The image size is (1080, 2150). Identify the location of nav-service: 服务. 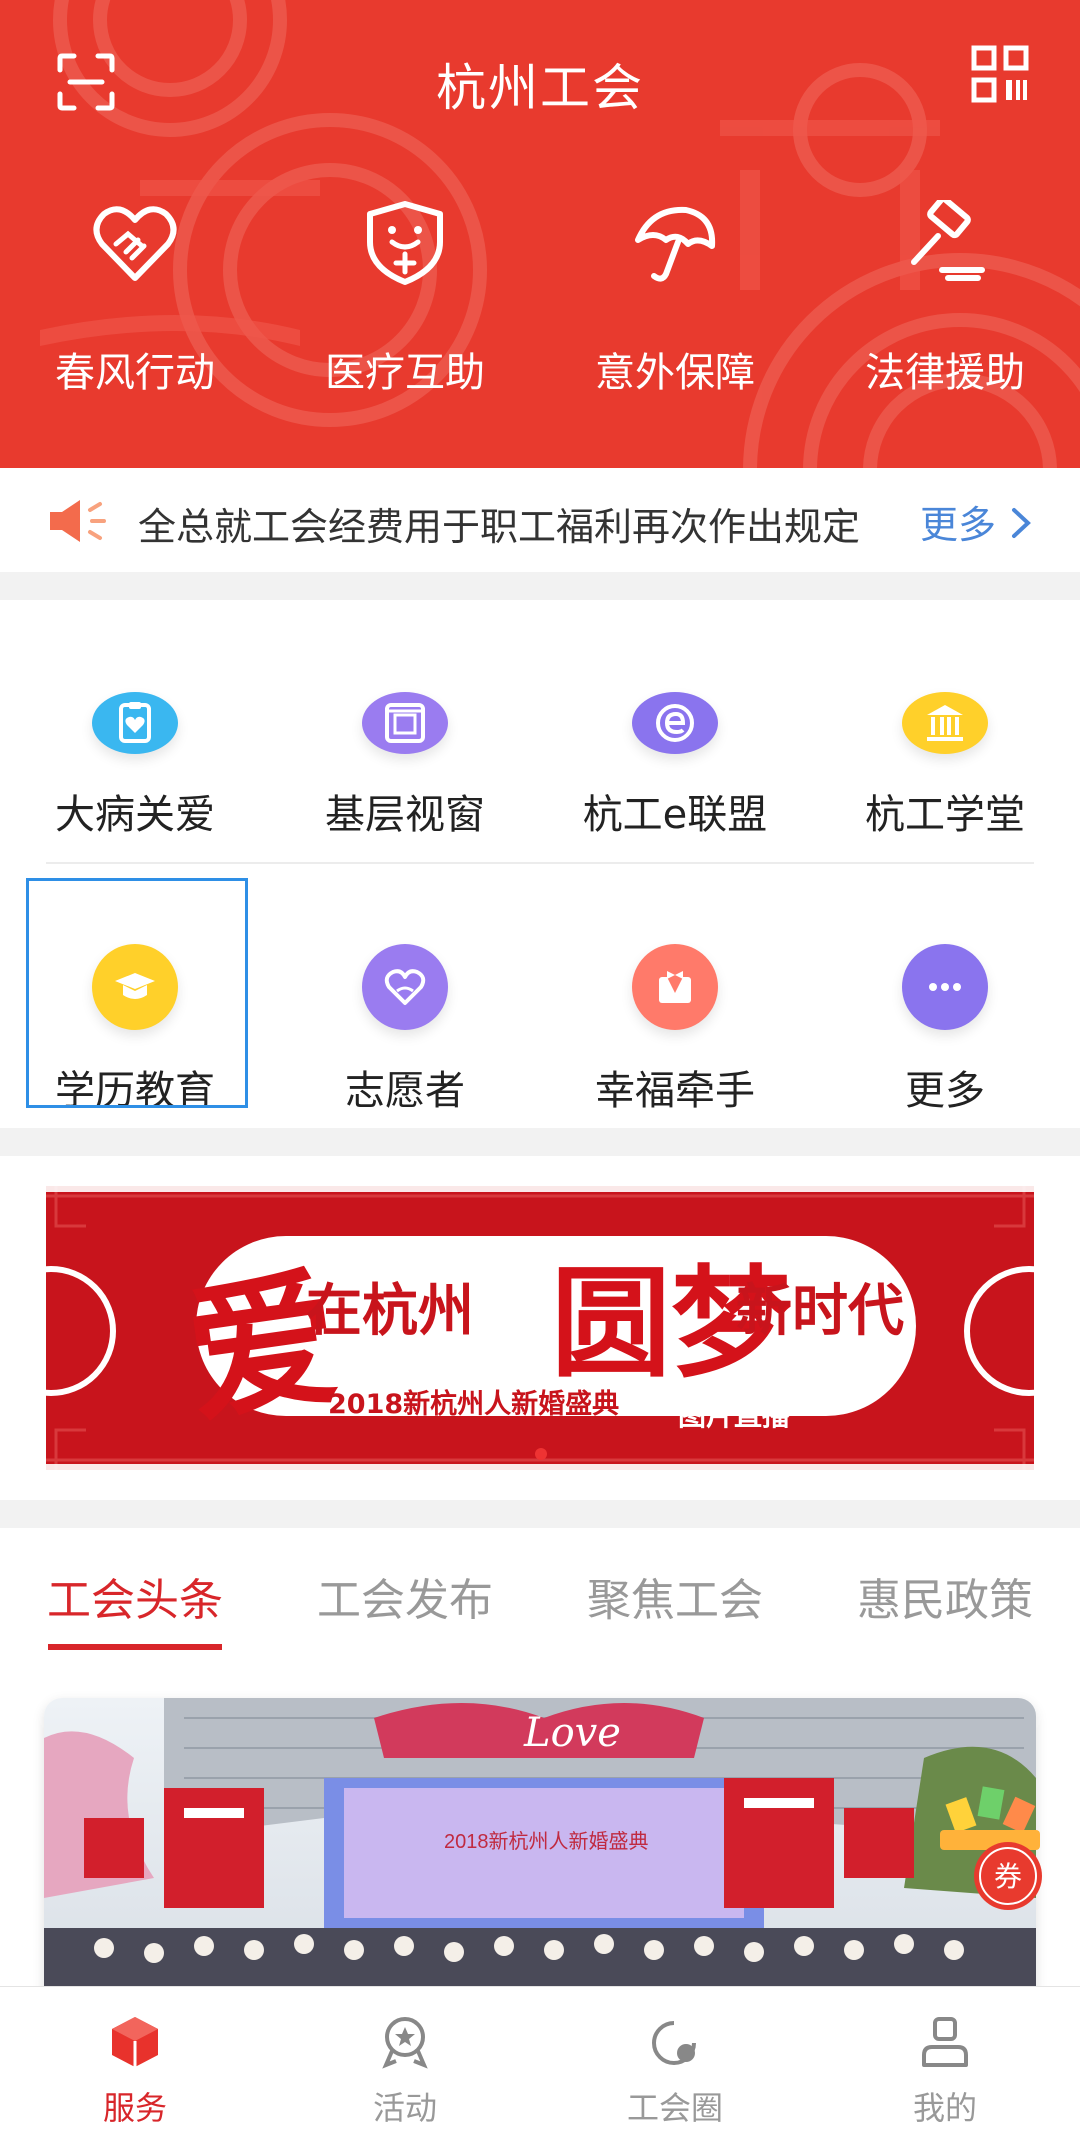
(135, 2068).